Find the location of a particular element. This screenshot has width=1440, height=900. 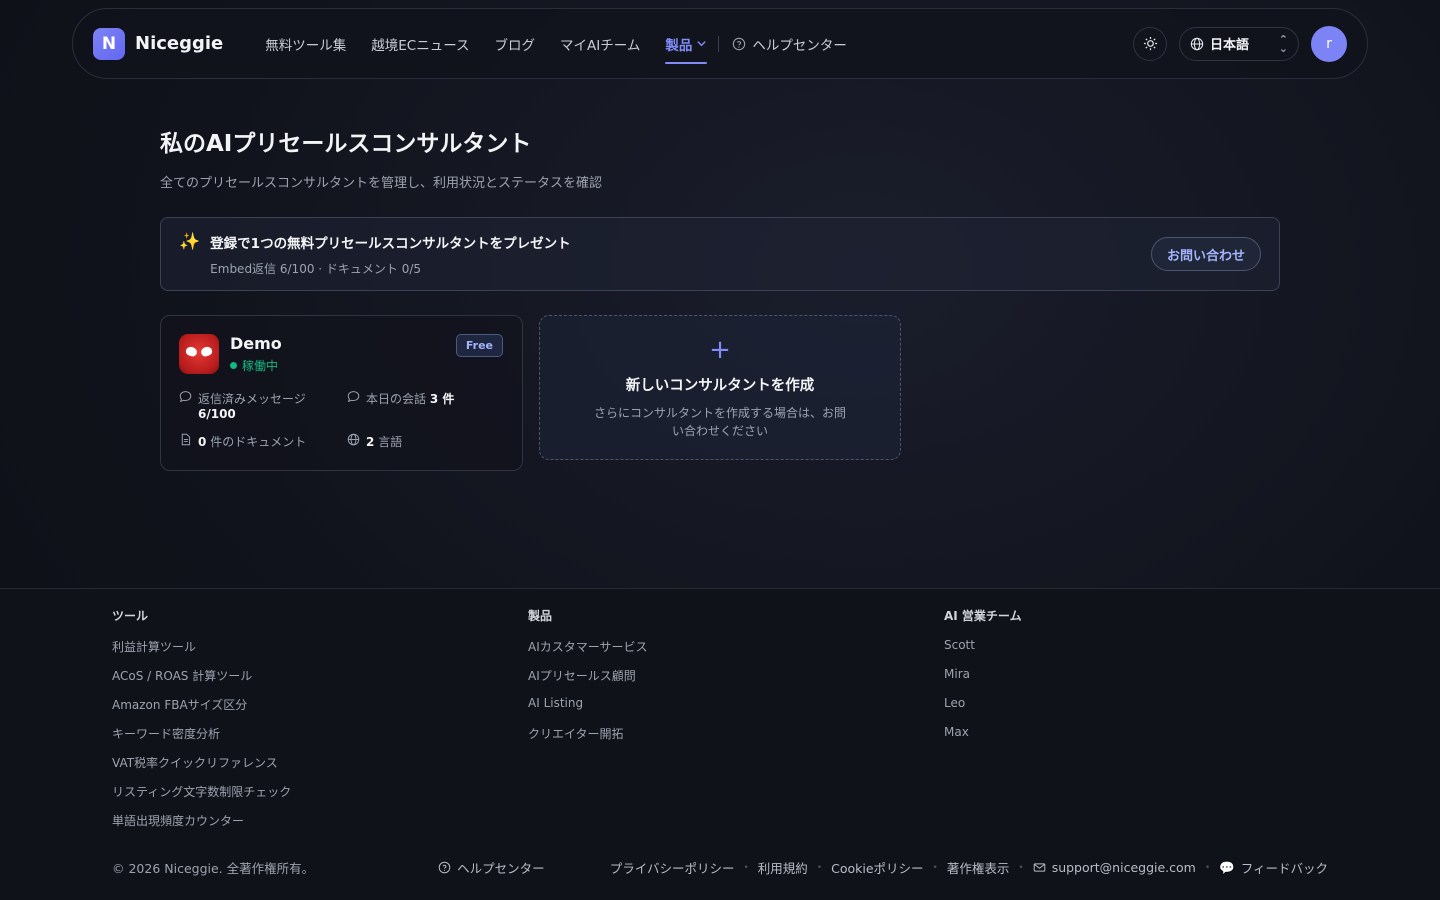

bot-avatar is located at coordinates (199, 354).